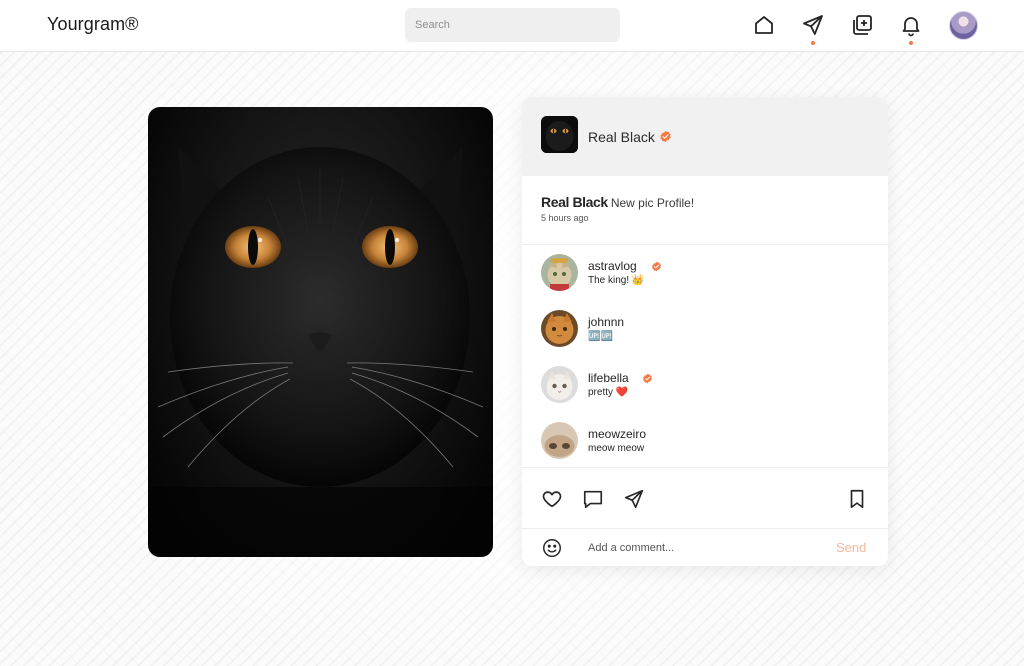  Describe the element at coordinates (616, 448) in the screenshot. I see `comment-text: meow meow` at that location.